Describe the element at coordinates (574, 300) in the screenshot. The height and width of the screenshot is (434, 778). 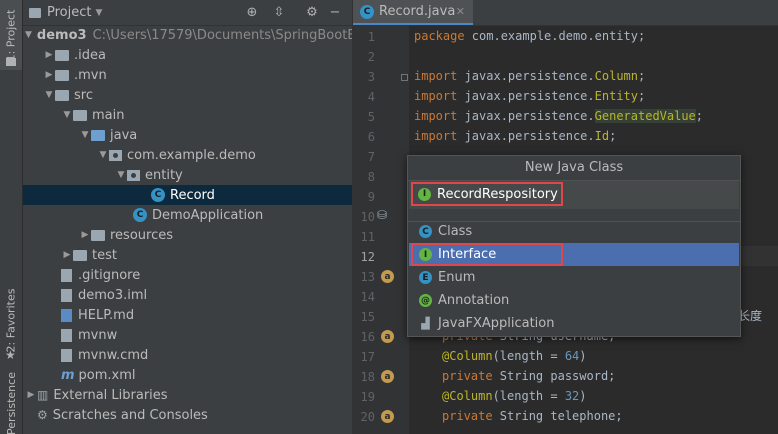
I see `kind-option-annotation: @ Annotation` at that location.